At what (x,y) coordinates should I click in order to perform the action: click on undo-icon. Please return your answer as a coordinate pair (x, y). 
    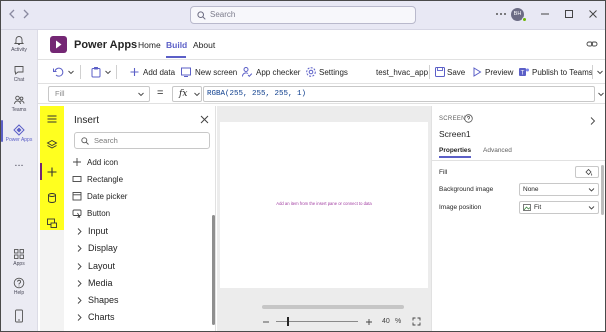
    Looking at the image, I should click on (58, 72).